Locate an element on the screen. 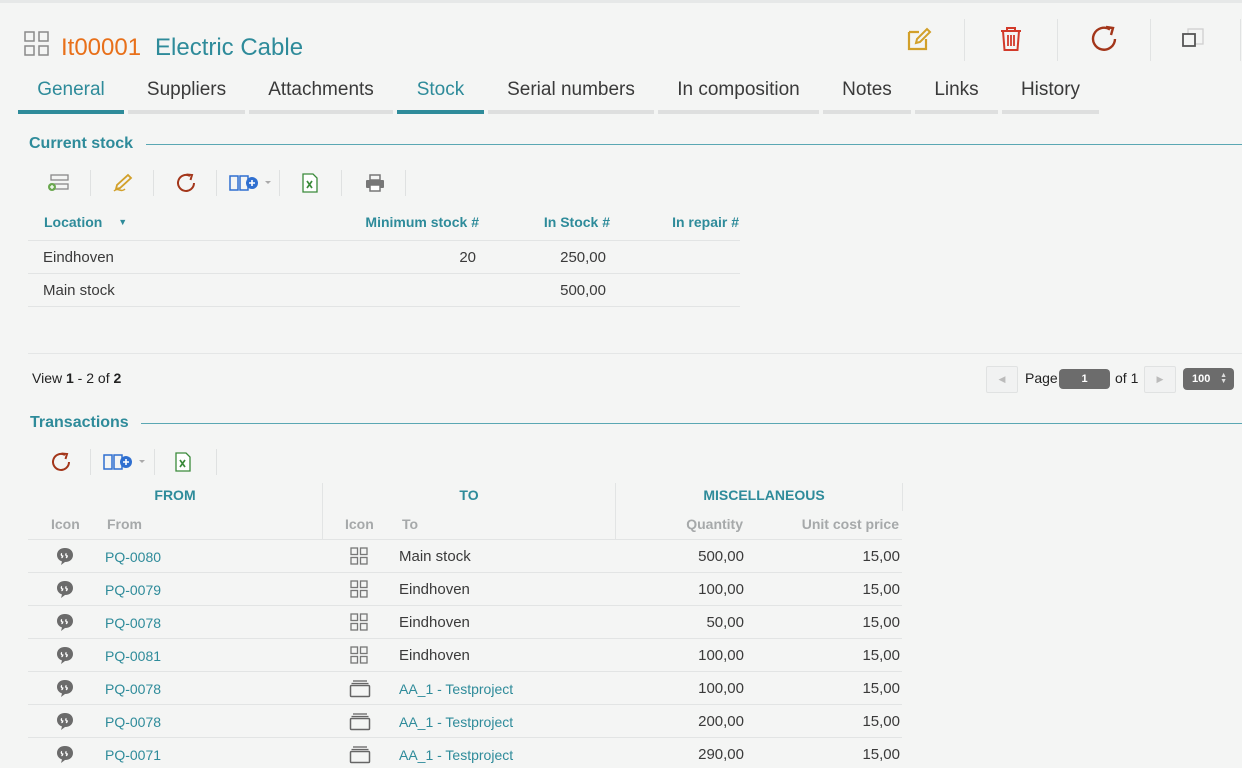 This screenshot has width=1242, height=768. cell-in-stock: 250,00 is located at coordinates (583, 257).